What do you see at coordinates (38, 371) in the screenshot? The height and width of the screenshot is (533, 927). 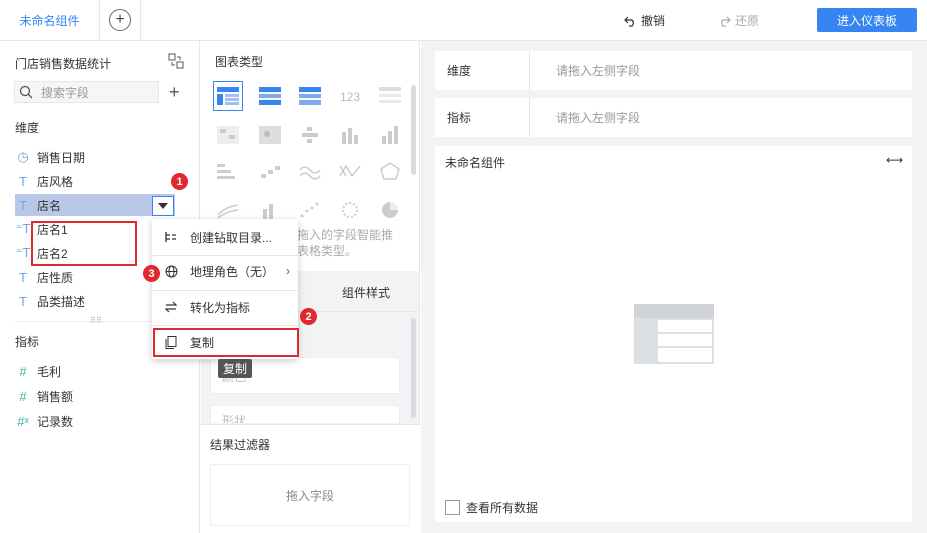 I see `metric-item: # 毛利` at bounding box center [38, 371].